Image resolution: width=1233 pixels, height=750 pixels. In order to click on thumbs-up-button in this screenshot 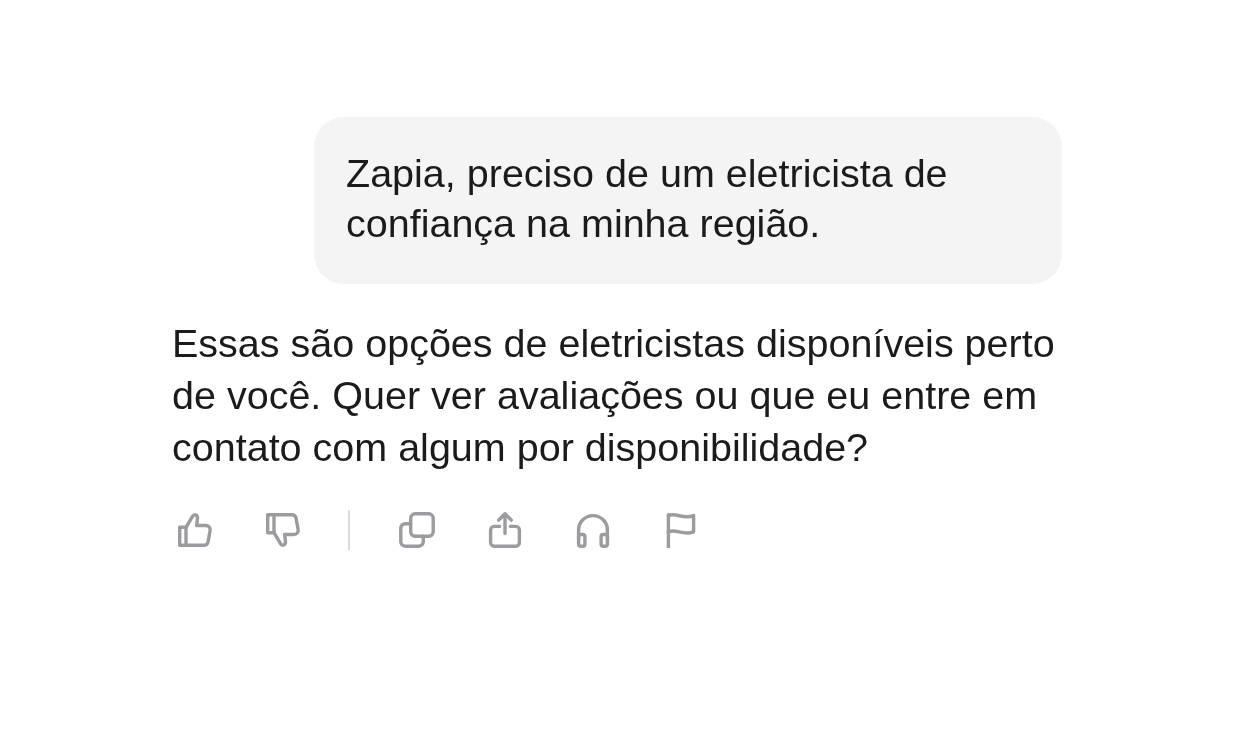, I will do `click(195, 530)`.